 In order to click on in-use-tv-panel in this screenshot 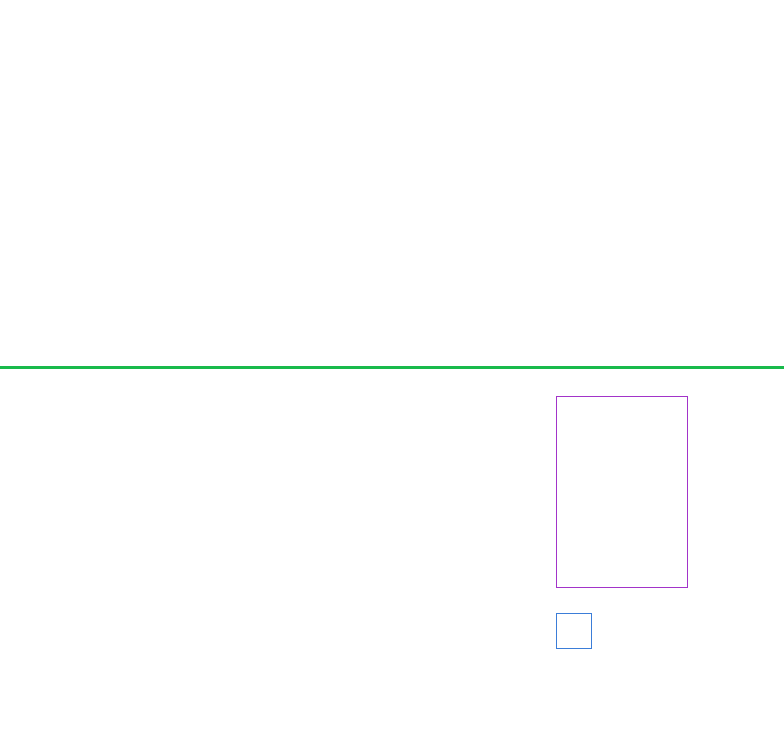, I will do `click(622, 492)`.